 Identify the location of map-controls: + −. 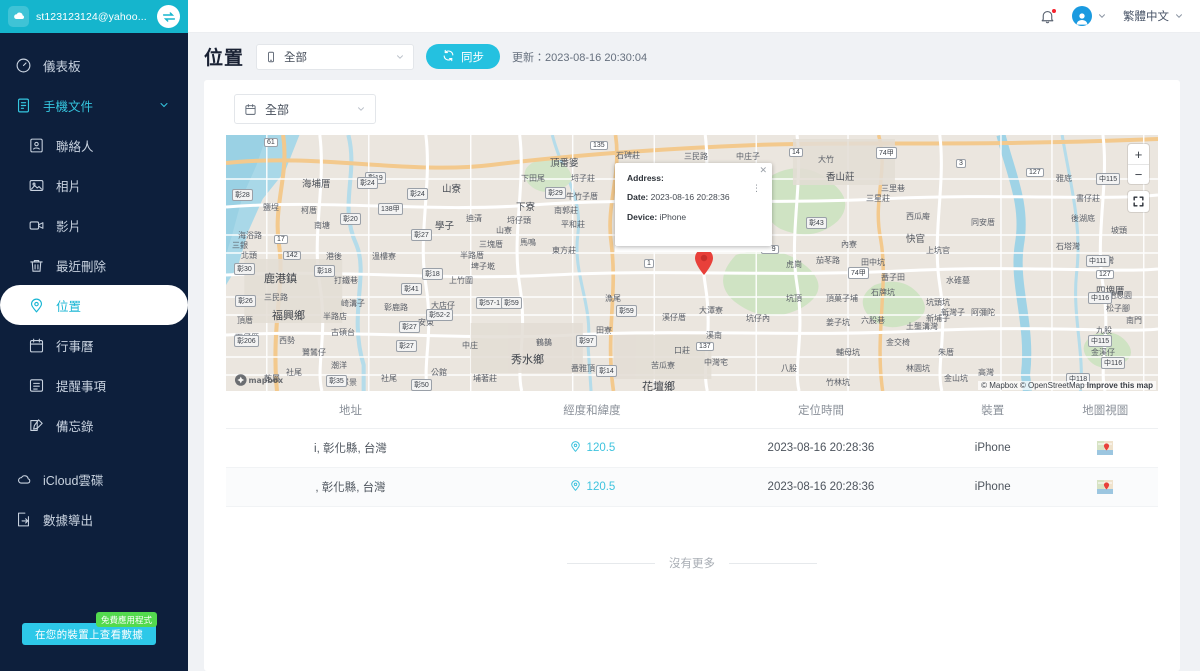
(1138, 178).